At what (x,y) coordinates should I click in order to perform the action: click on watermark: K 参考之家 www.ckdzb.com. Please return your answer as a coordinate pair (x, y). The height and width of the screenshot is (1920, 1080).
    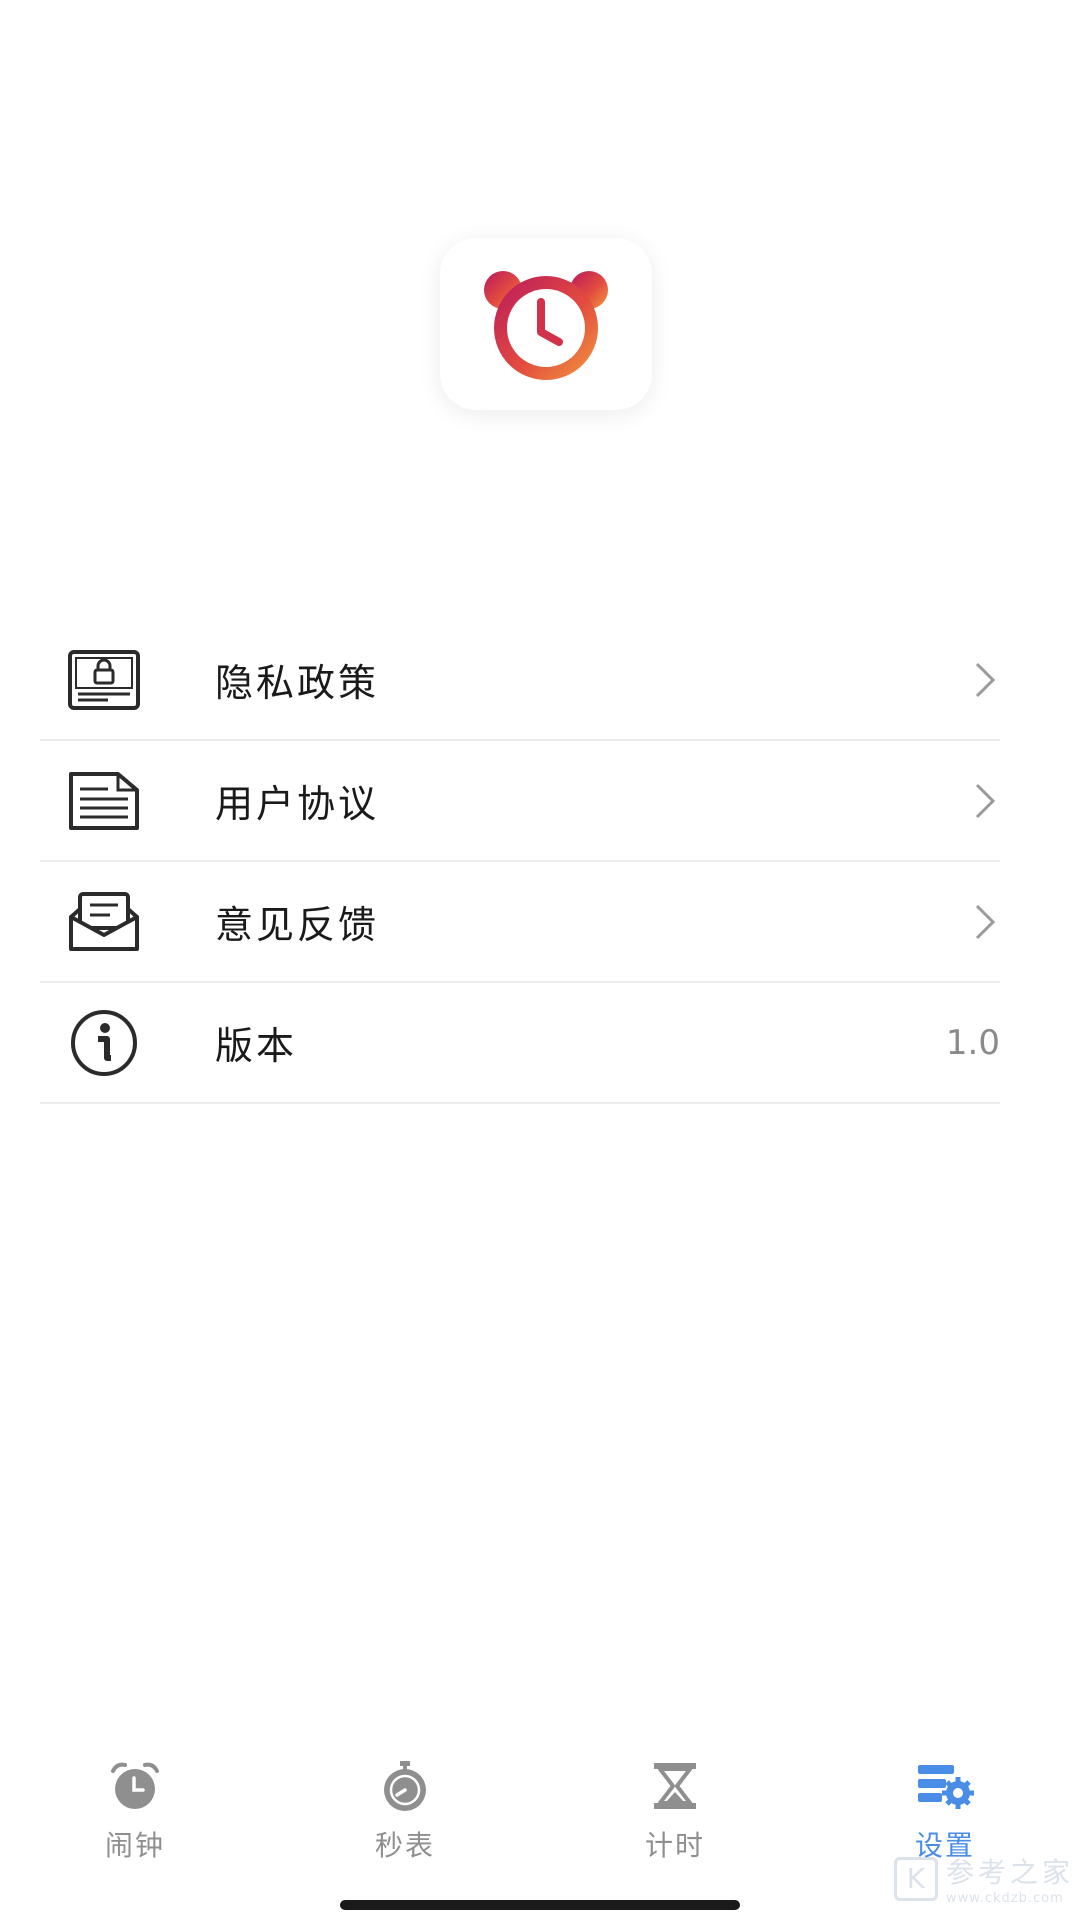
    Looking at the image, I should click on (983, 1878).